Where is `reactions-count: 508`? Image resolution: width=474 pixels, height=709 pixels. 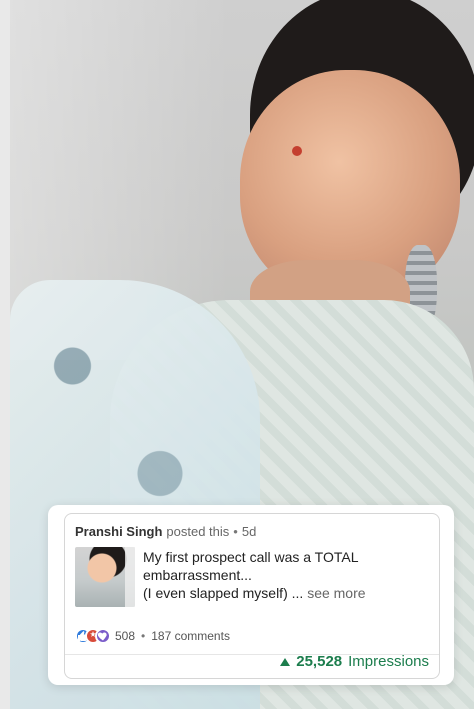
reactions-count: 508 is located at coordinates (125, 636).